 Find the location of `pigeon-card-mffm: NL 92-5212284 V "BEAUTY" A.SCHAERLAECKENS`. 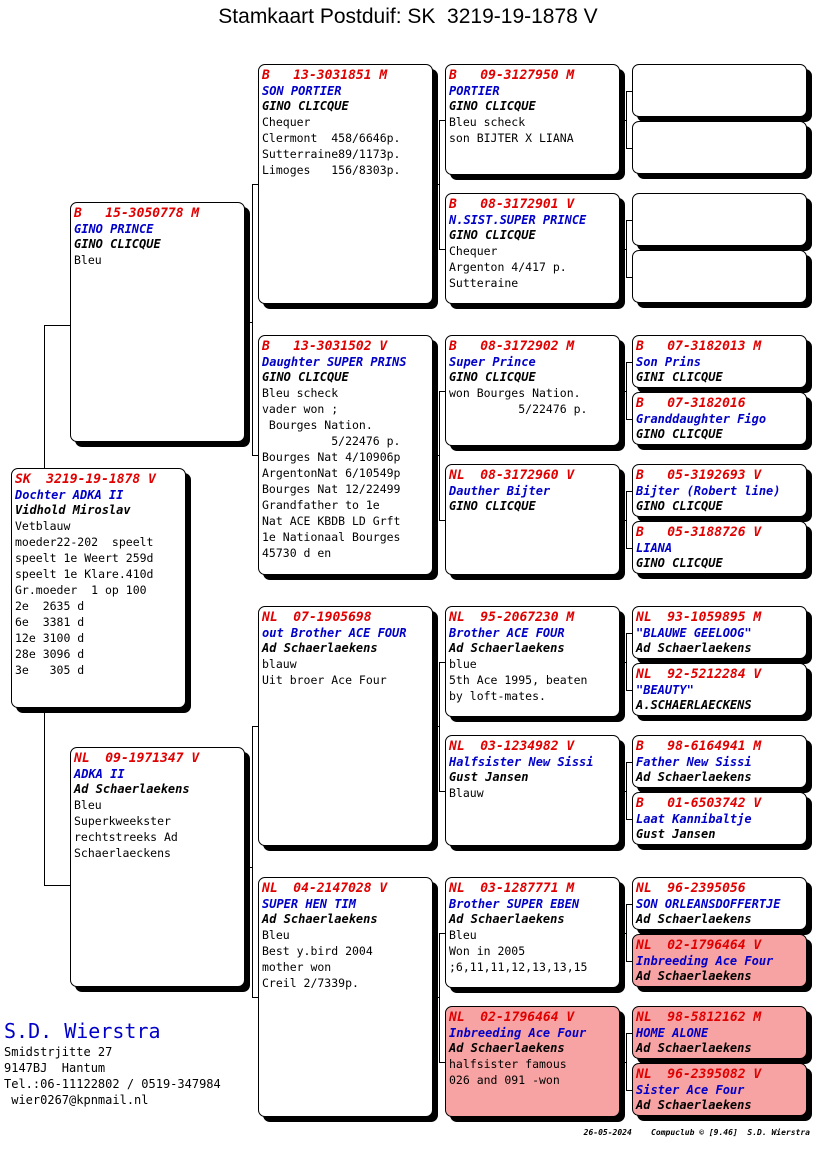

pigeon-card-mffm: NL 92-5212284 V "BEAUTY" A.SCHAERLAECKENS is located at coordinates (719, 689).